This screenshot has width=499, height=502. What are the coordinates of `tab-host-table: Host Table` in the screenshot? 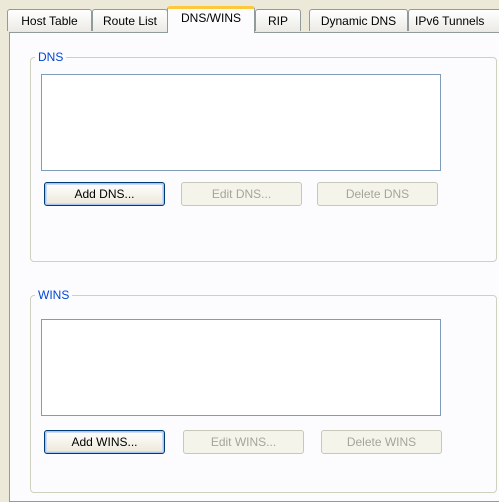 It's located at (49, 20).